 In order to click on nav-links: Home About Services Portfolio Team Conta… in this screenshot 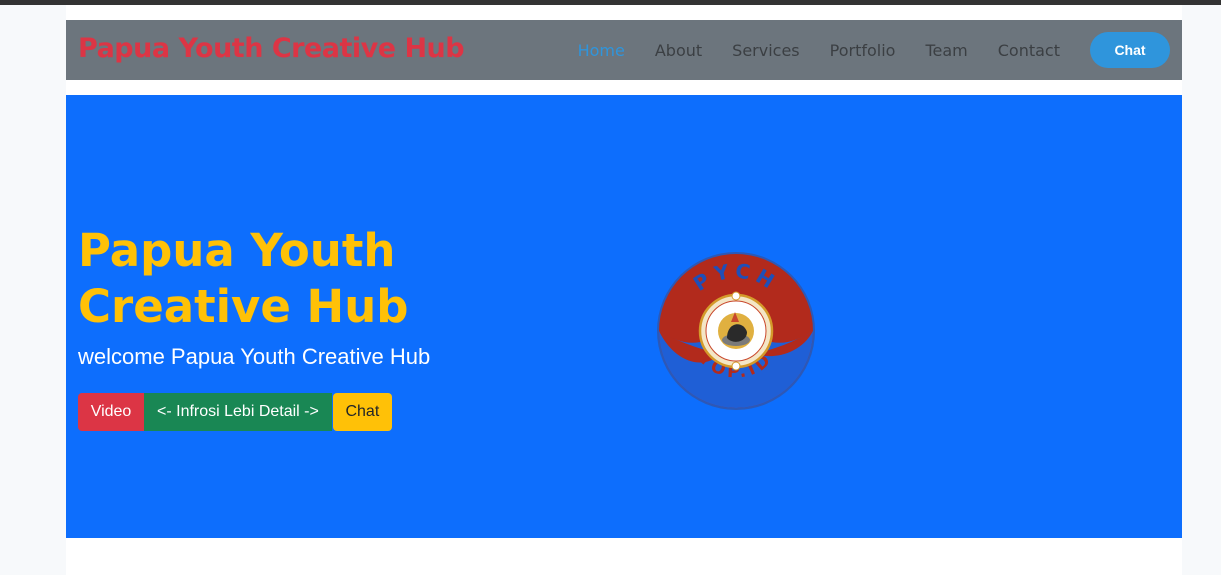, I will do `click(859, 50)`.